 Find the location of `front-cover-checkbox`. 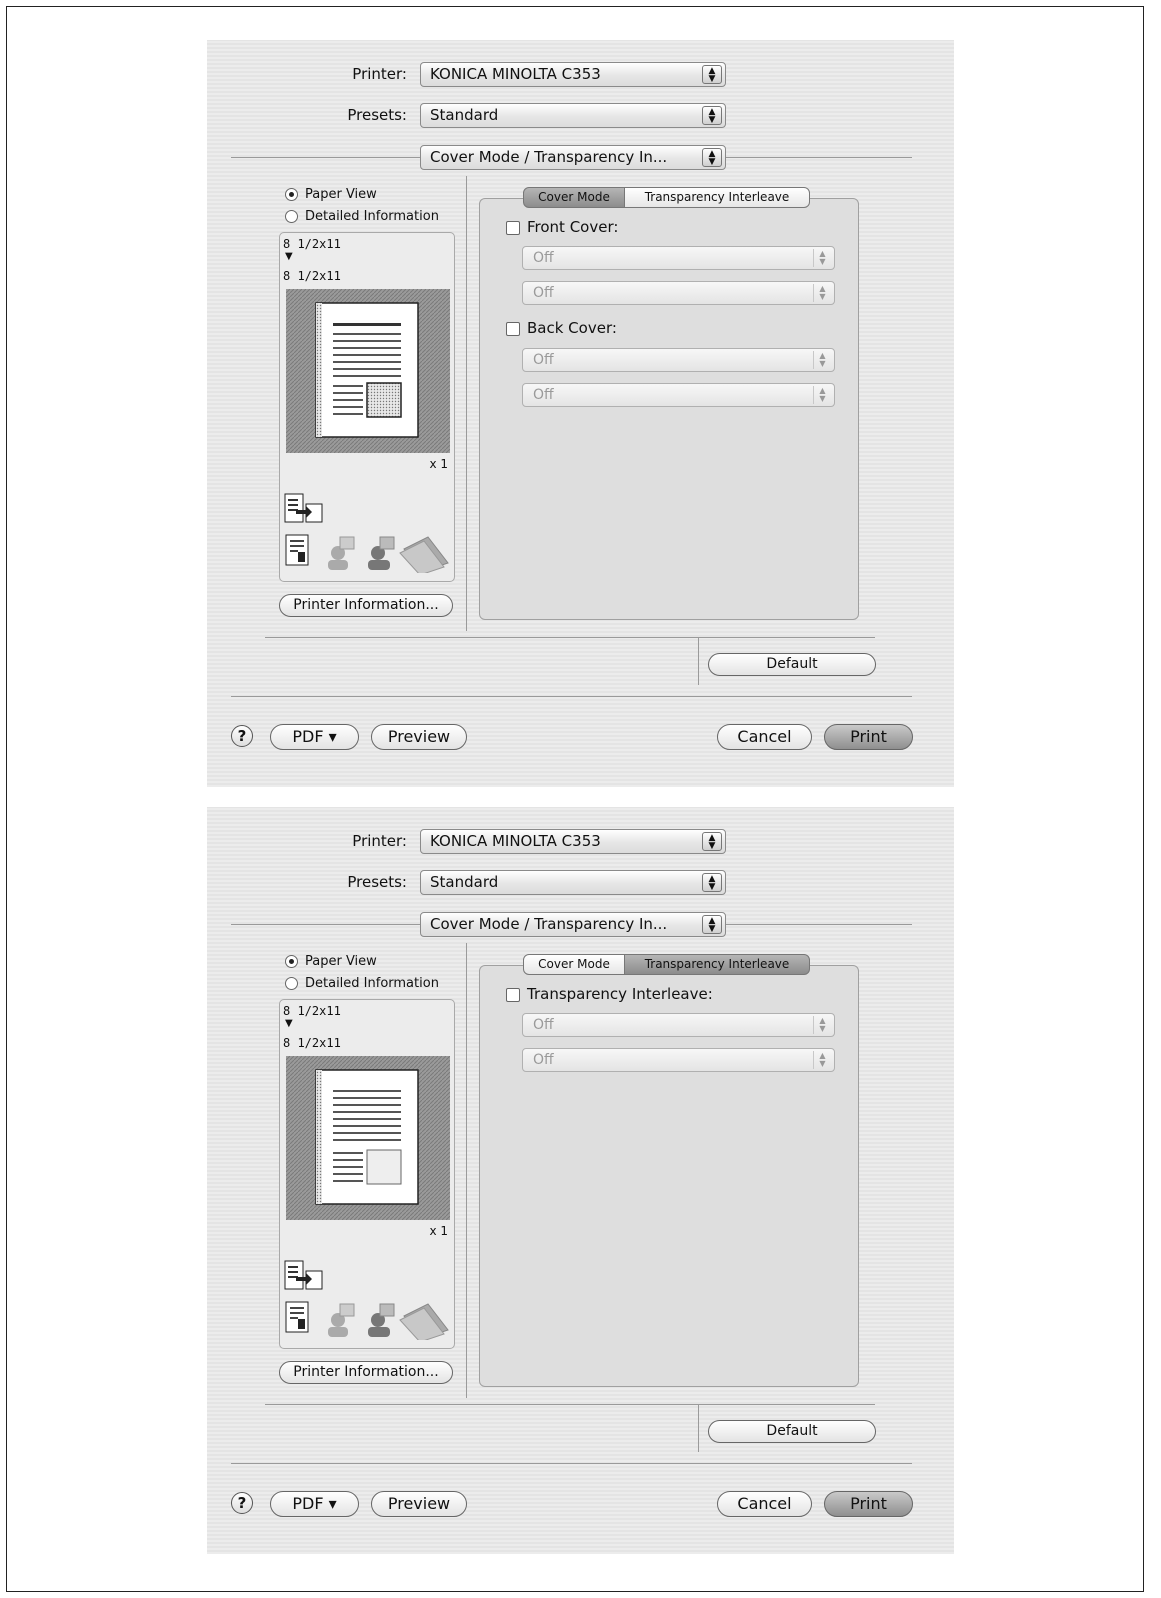

front-cover-checkbox is located at coordinates (513, 228).